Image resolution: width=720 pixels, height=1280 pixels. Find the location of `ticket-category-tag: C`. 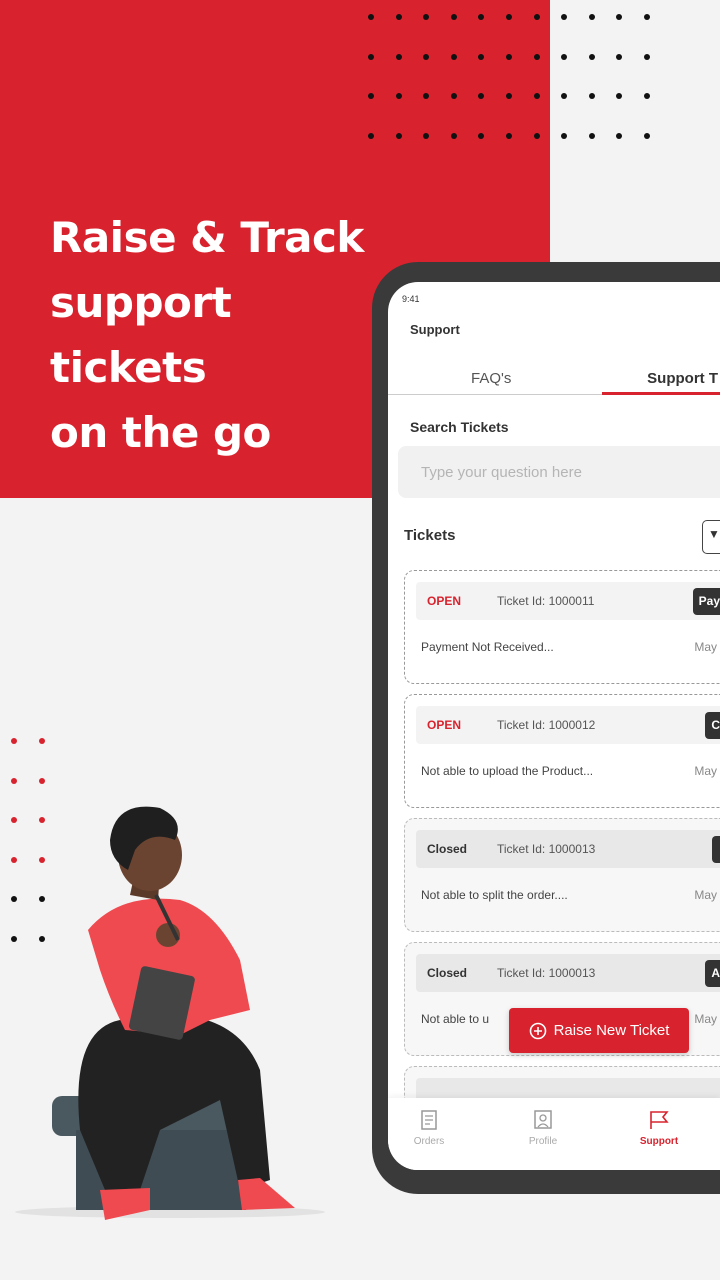

ticket-category-tag: C is located at coordinates (712, 725).